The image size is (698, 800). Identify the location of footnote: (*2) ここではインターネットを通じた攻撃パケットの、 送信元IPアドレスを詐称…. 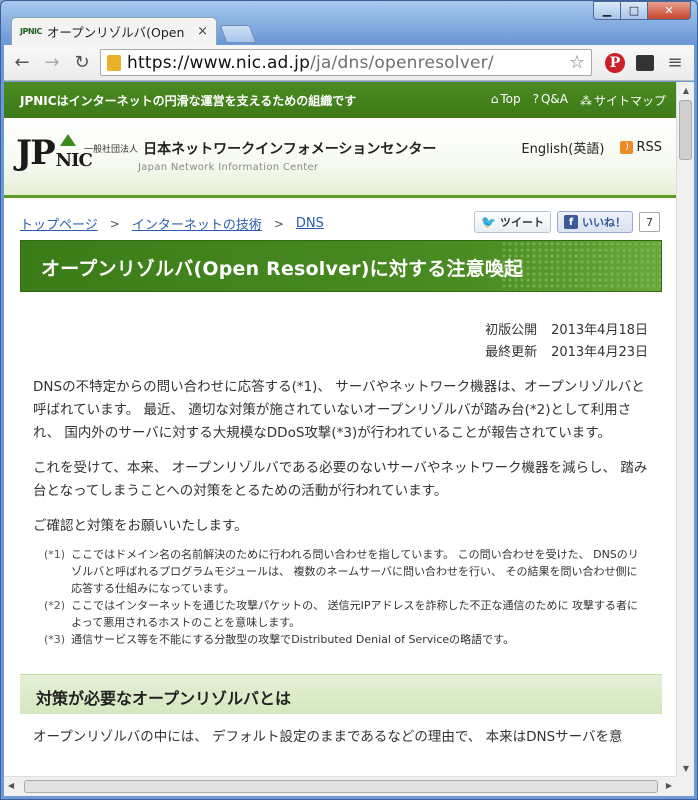
(346, 614).